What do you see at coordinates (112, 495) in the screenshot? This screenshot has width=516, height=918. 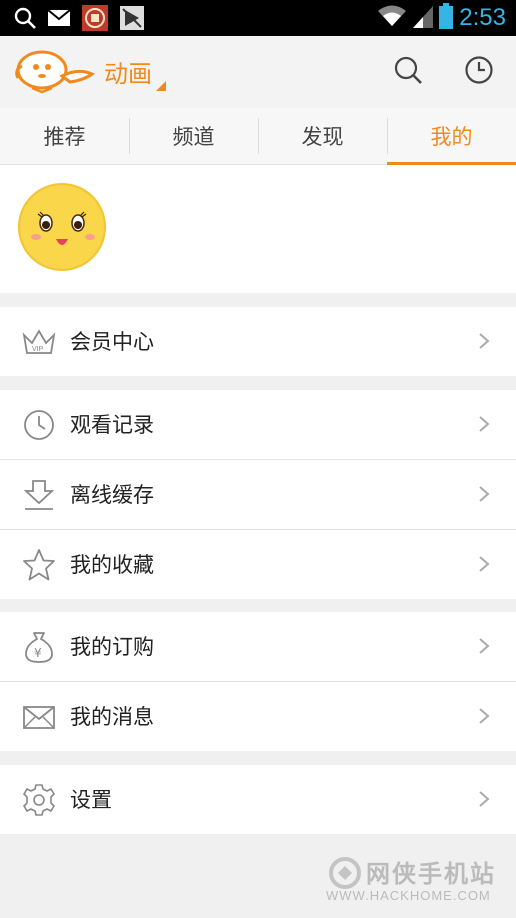 I see `menu-label: 离线缓存` at bounding box center [112, 495].